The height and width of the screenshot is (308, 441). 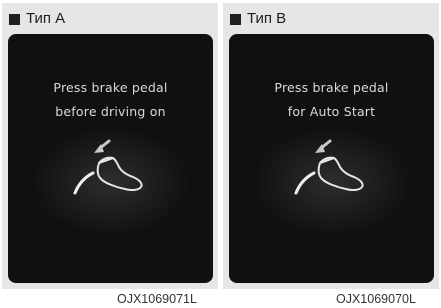 What do you see at coordinates (267, 18) in the screenshot?
I see `type-b-label: Тип B` at bounding box center [267, 18].